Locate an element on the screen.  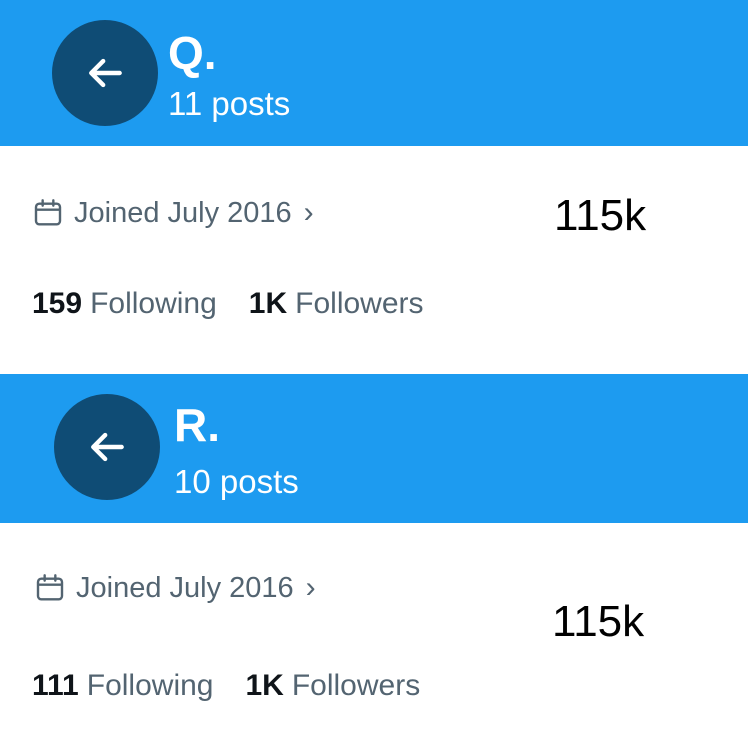
profile-name: R. is located at coordinates (197, 425).